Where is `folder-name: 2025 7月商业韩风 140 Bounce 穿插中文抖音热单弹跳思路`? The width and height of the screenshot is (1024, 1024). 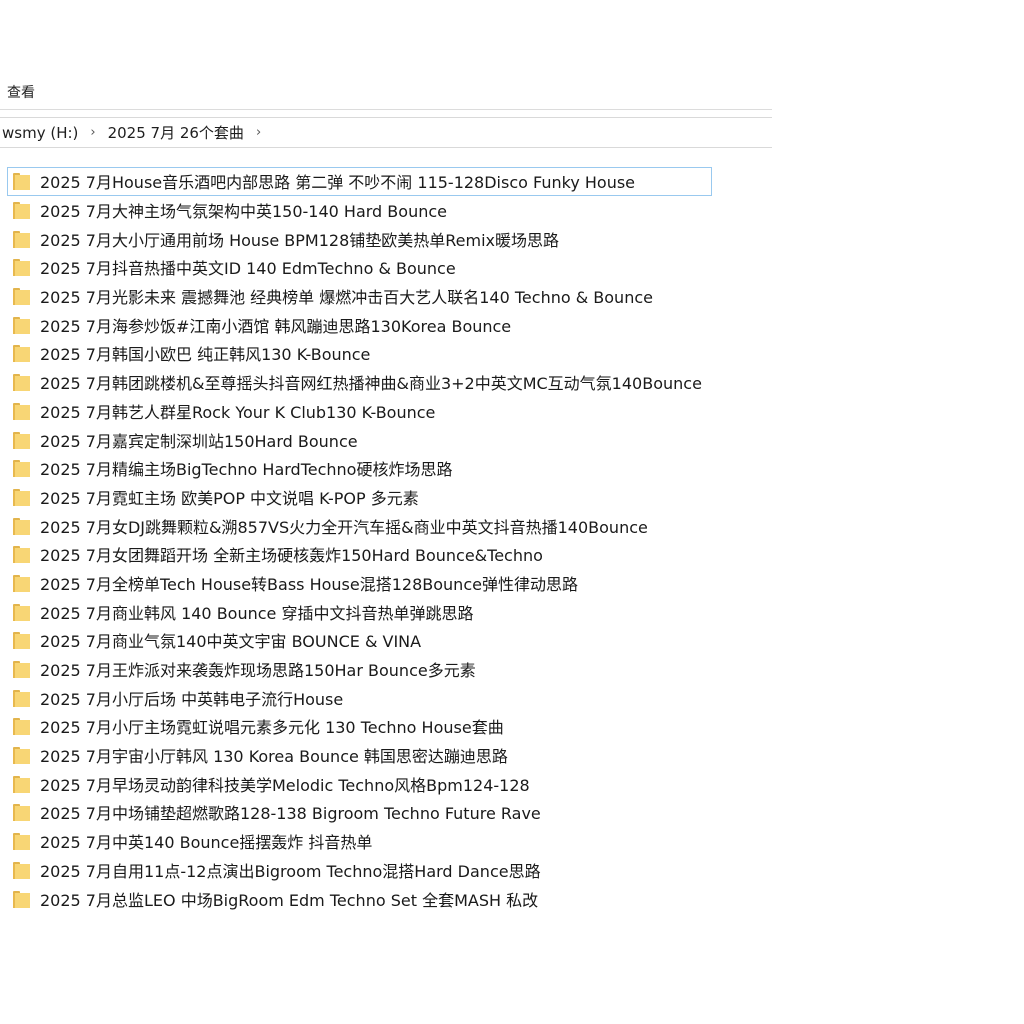
folder-name: 2025 7月商业韩风 140 Bounce 穿插中文抖音热单弹跳思路 is located at coordinates (257, 613).